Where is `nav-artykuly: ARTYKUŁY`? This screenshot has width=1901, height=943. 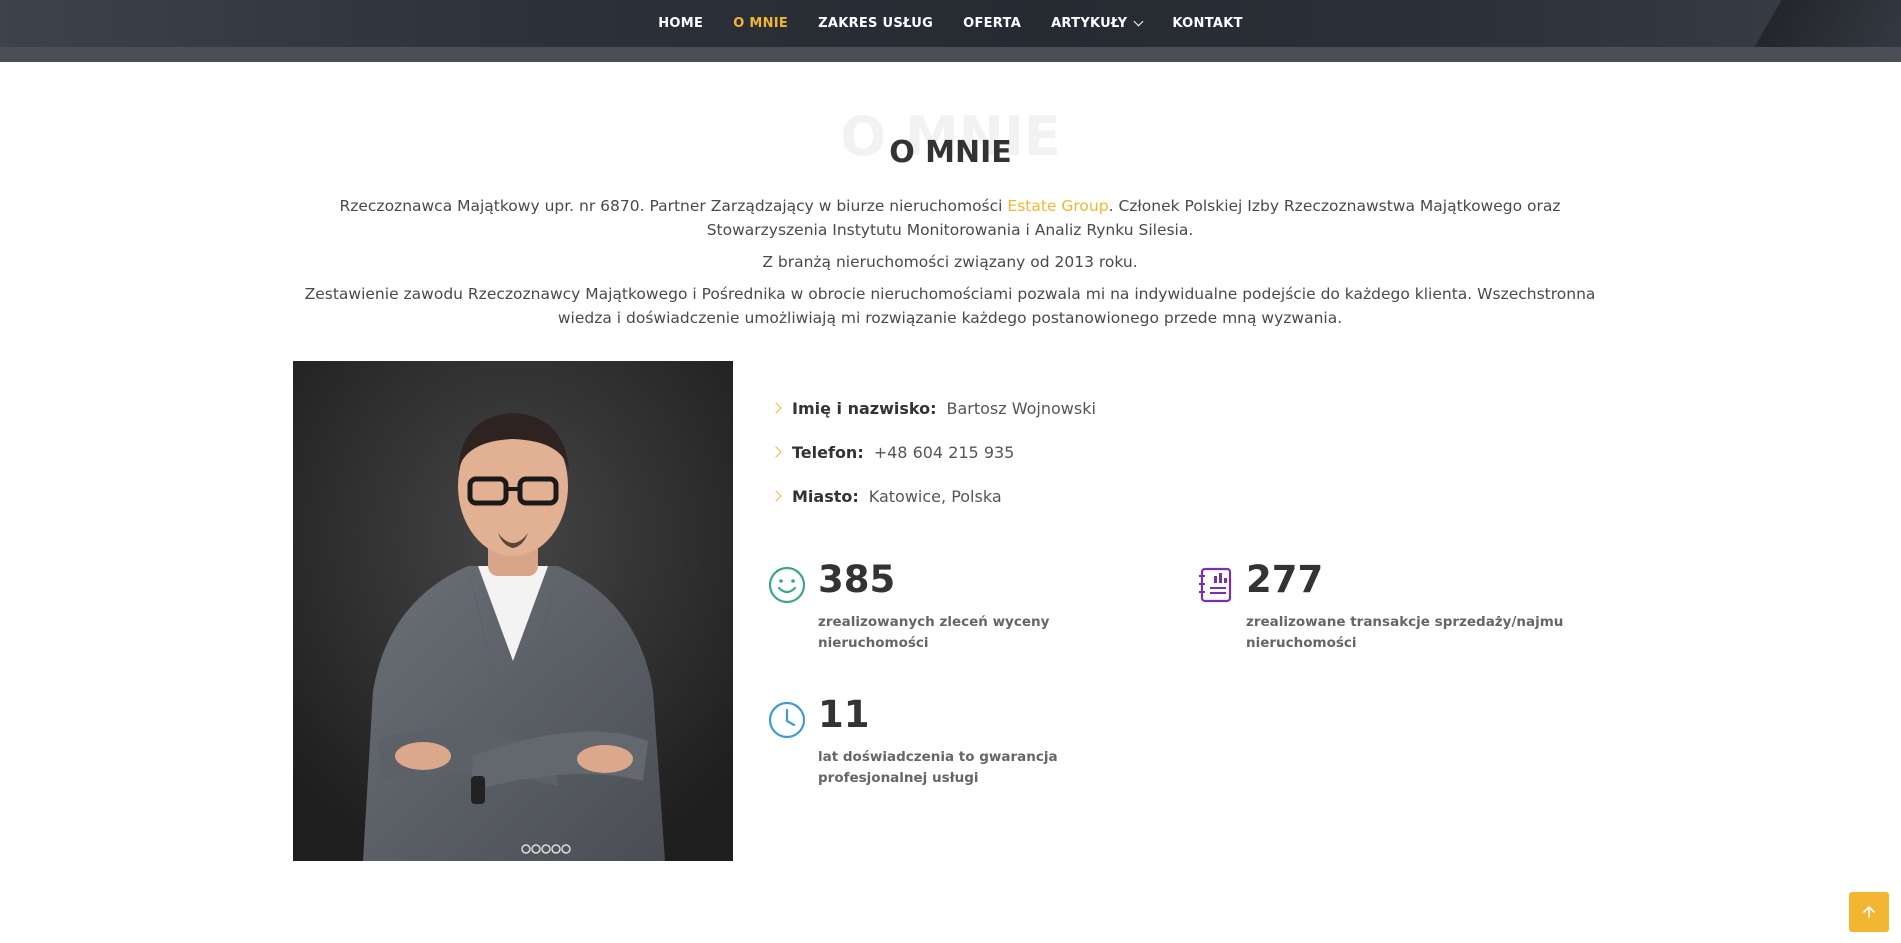 nav-artykuly: ARTYKUŁY is located at coordinates (1097, 23).